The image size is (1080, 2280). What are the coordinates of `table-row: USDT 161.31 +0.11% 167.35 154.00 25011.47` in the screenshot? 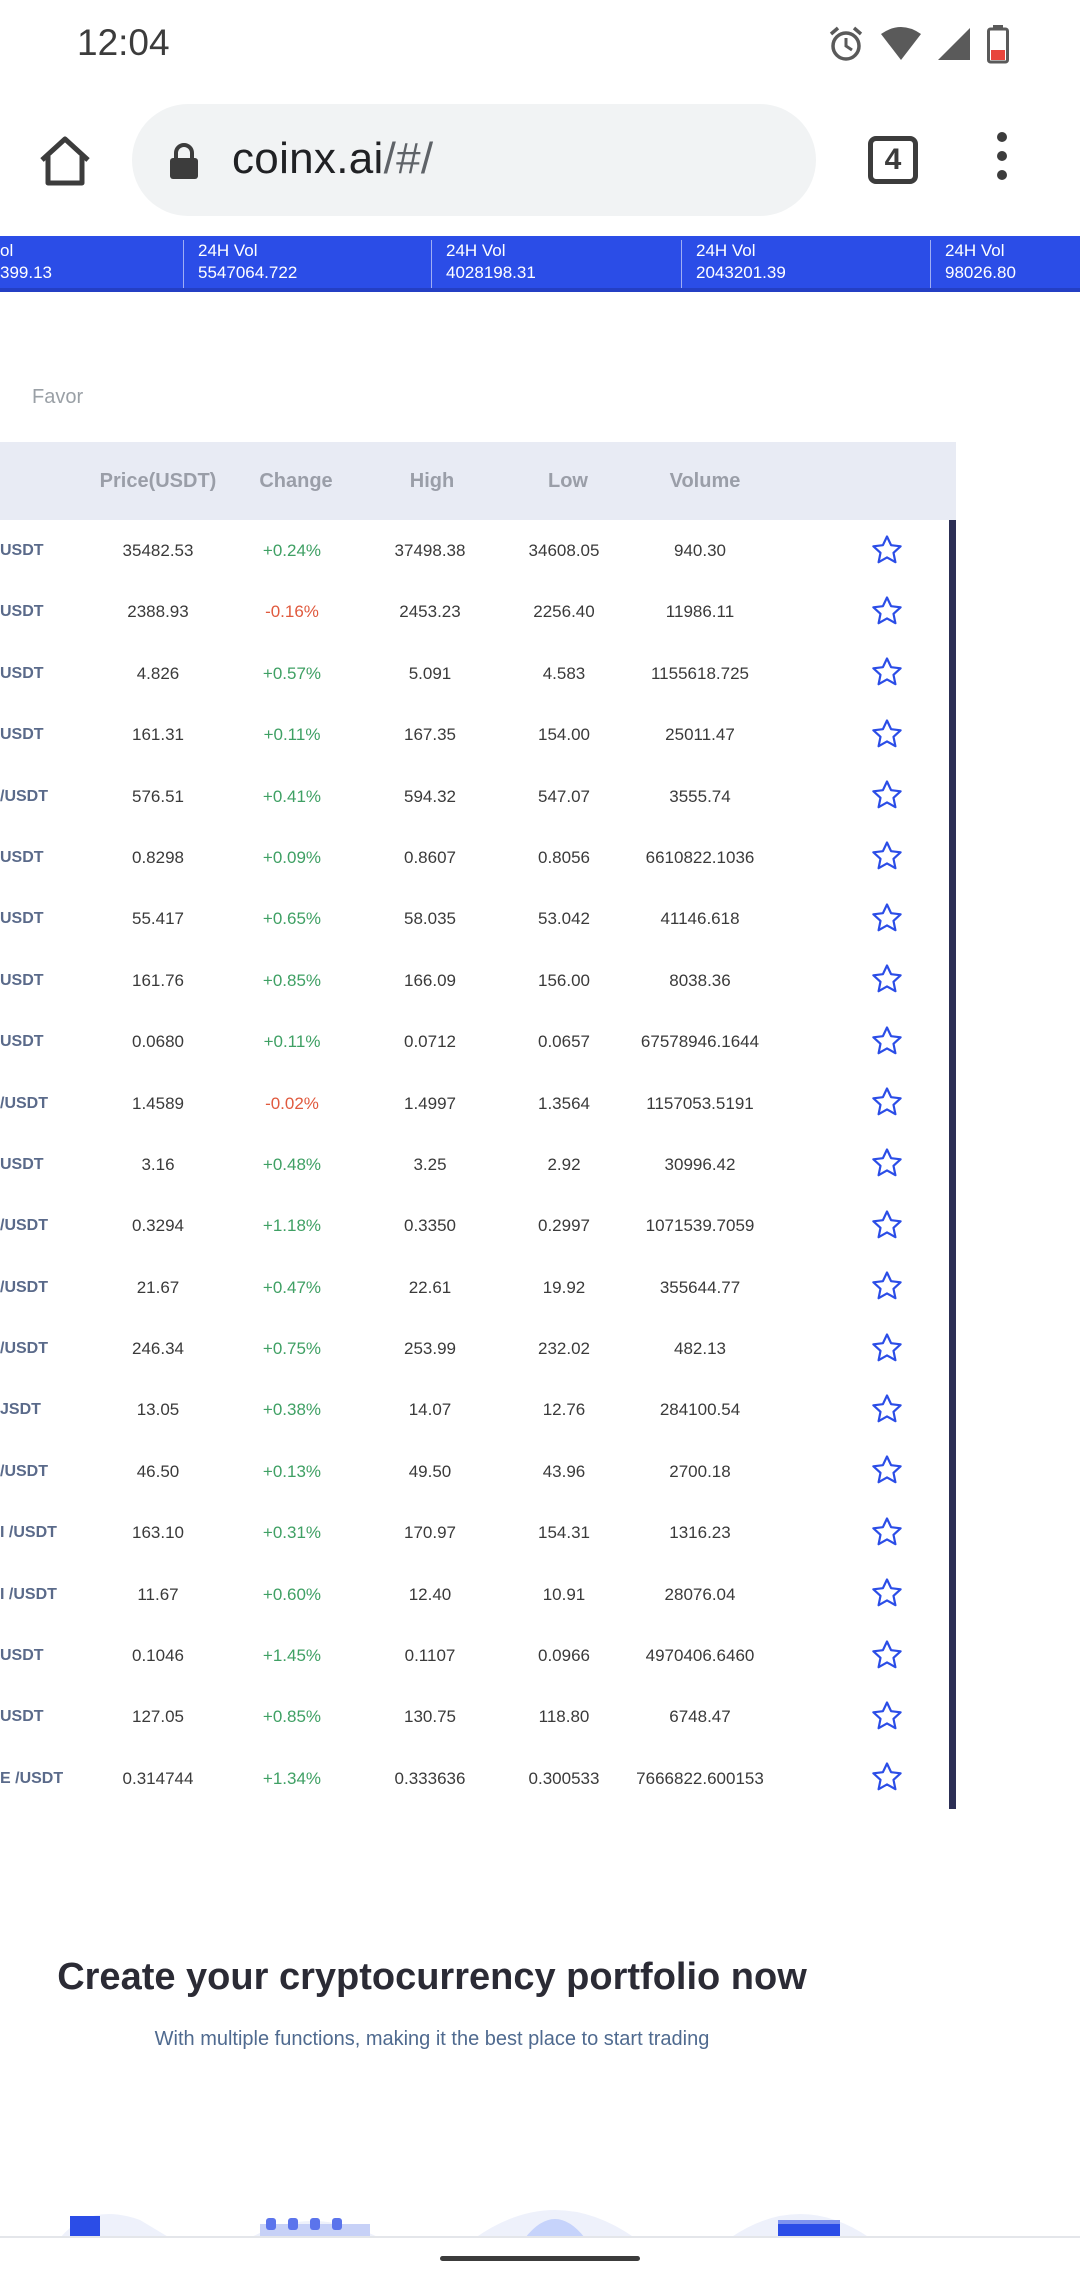 It's located at (478, 734).